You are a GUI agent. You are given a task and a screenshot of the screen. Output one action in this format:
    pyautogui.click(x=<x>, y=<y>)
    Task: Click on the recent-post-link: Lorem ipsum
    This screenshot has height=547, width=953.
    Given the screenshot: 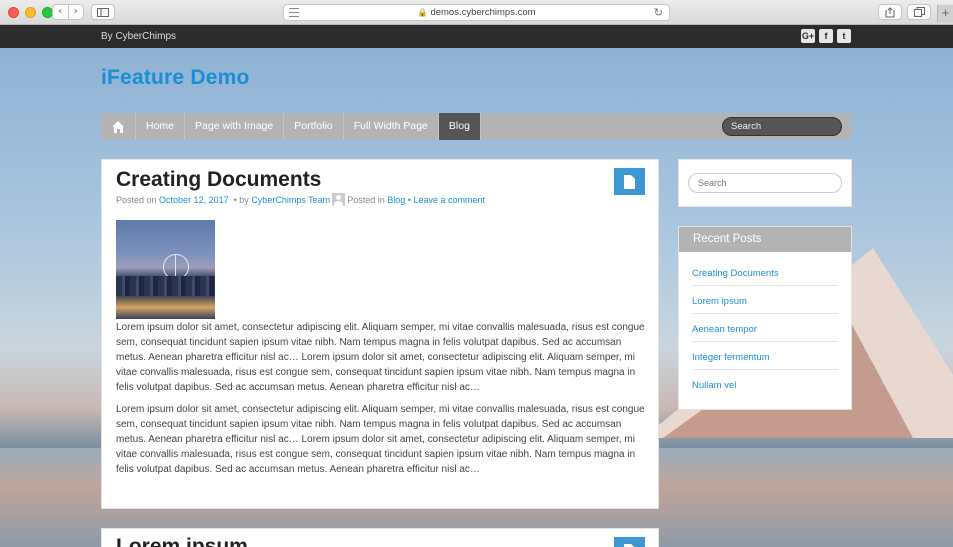 What is the action you would take?
    pyautogui.click(x=765, y=300)
    